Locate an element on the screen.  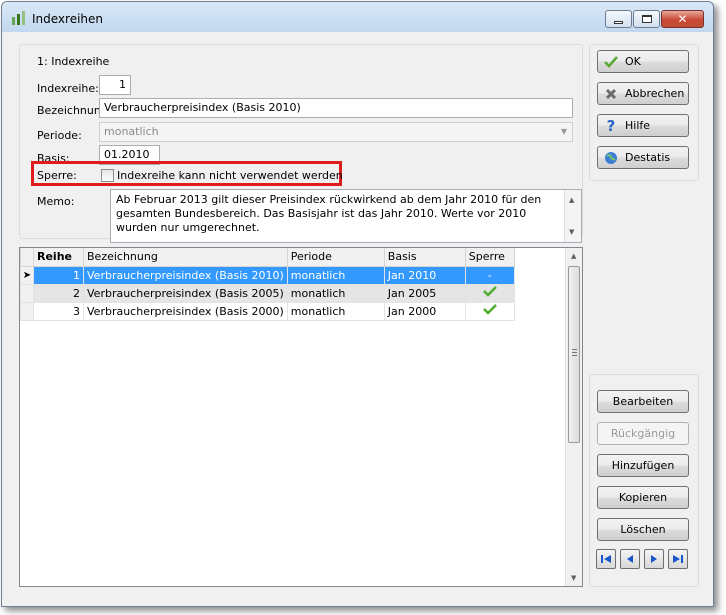
destatis-button: Destatis is located at coordinates (643, 157).